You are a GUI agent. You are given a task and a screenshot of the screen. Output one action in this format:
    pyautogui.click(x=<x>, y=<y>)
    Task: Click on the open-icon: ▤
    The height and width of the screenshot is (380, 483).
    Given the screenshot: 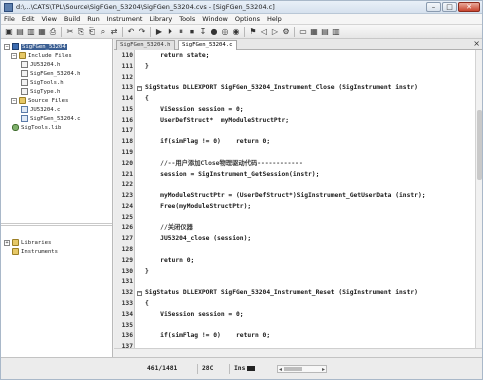 What is the action you would take?
    pyautogui.click(x=20, y=32)
    